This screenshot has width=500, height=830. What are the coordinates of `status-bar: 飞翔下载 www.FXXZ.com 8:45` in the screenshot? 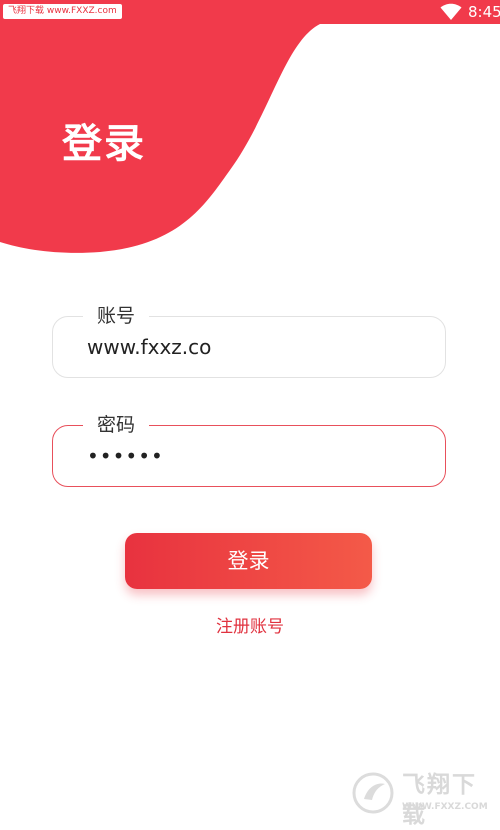 It's located at (250, 12).